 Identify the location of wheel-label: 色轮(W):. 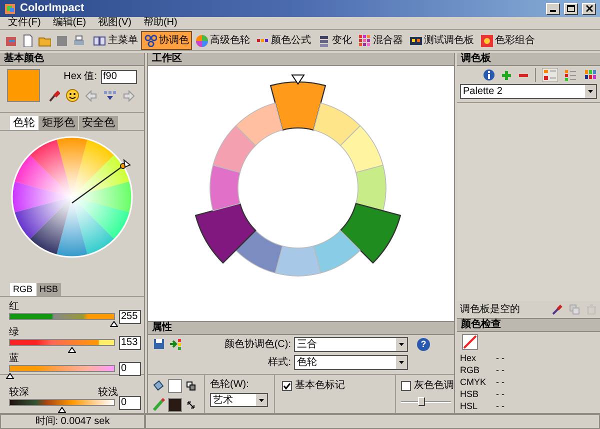
(230, 385).